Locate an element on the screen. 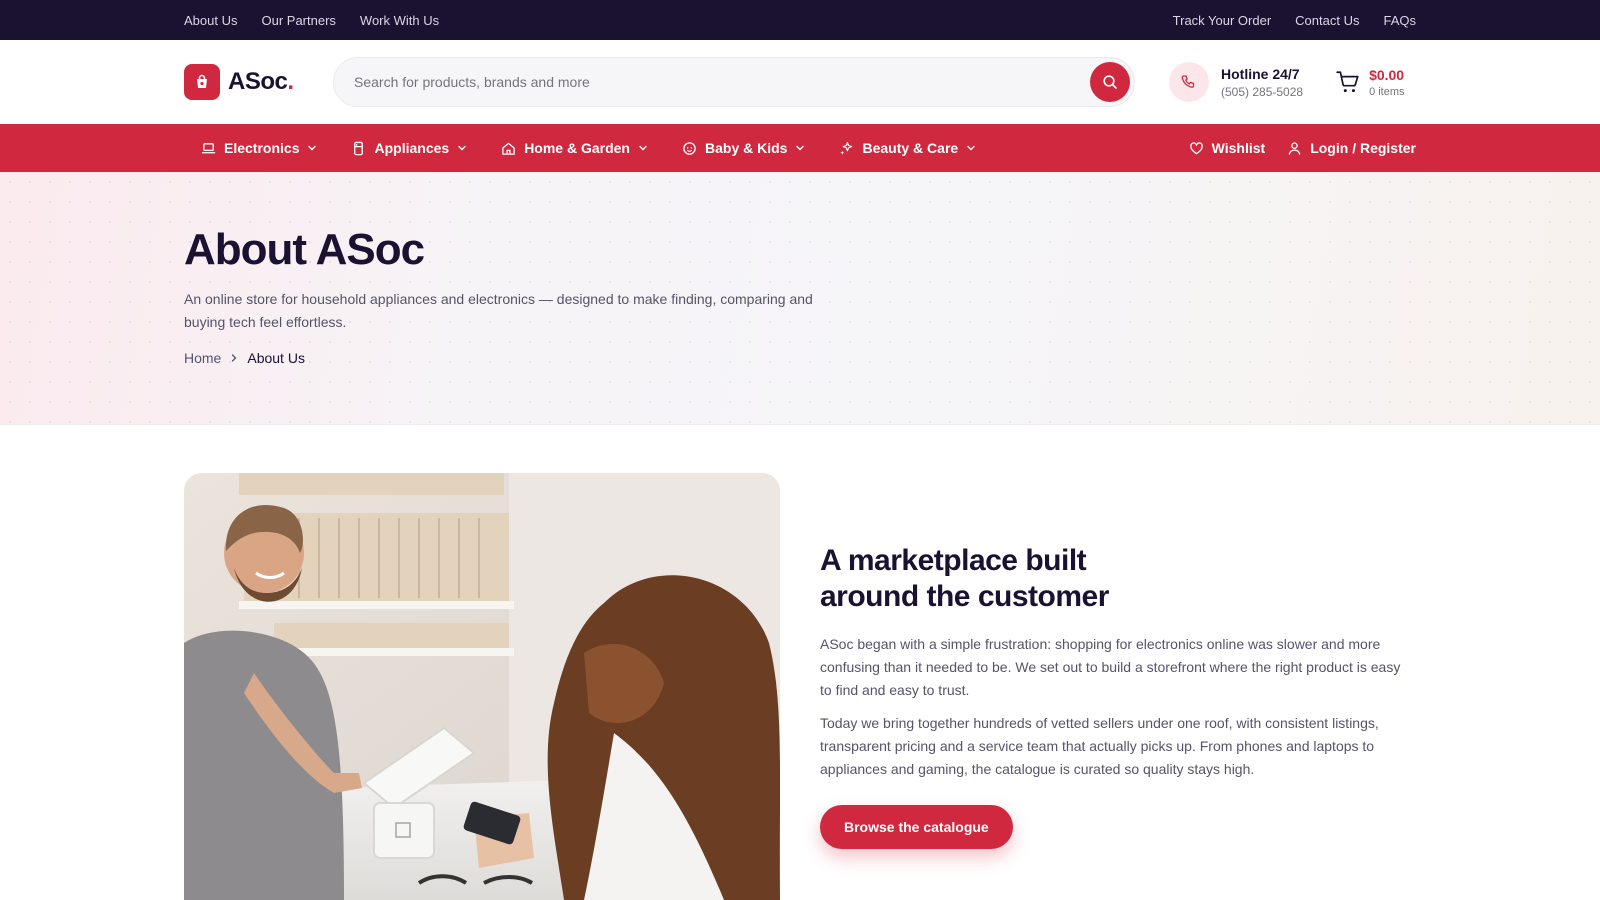  nav-appliances: Appliances is located at coordinates (409, 148).